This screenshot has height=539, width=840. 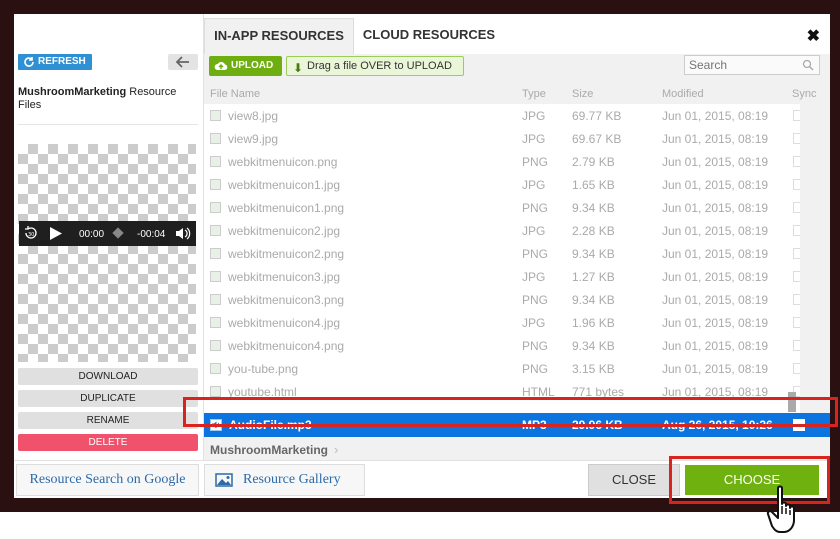 I want to click on drag-upload-hint: ⬇ Drag a file OVER to UPLOAD, so click(x=375, y=66).